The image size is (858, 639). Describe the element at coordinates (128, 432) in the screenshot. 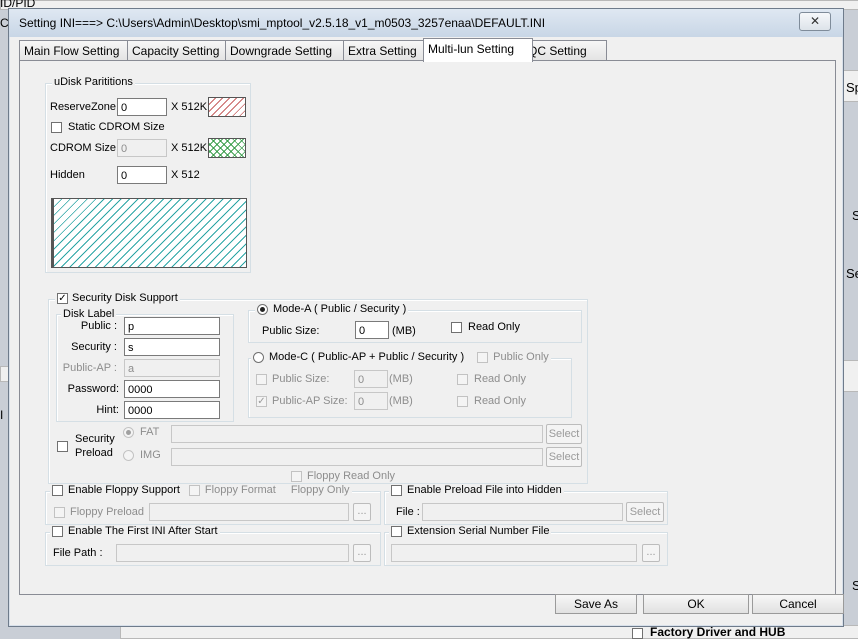

I see `fat-radio` at that location.